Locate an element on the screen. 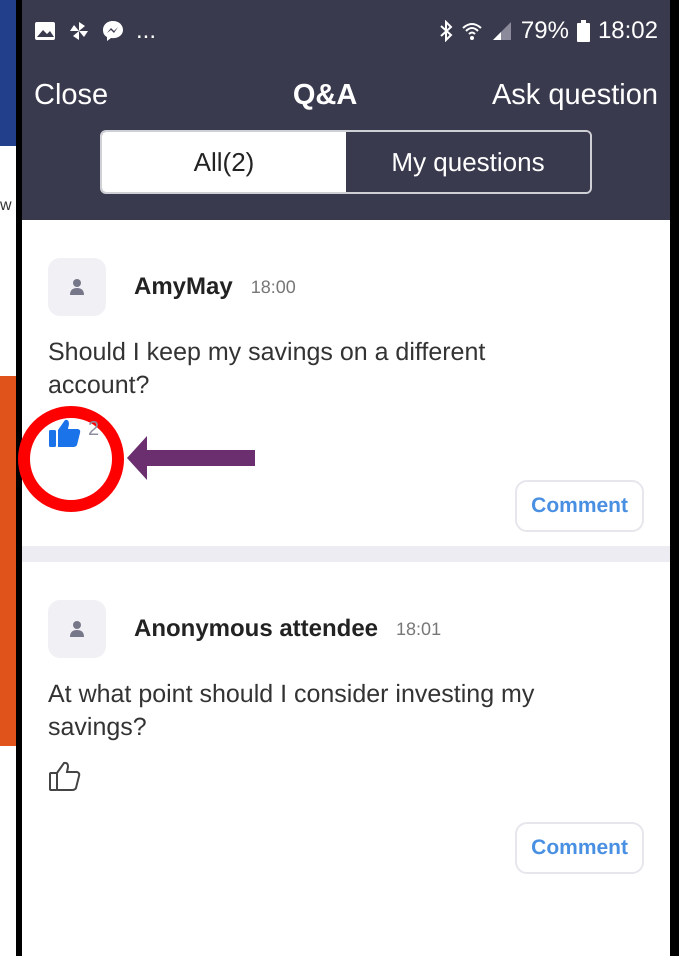 The image size is (679, 956). battery-icon is located at coordinates (583, 31).